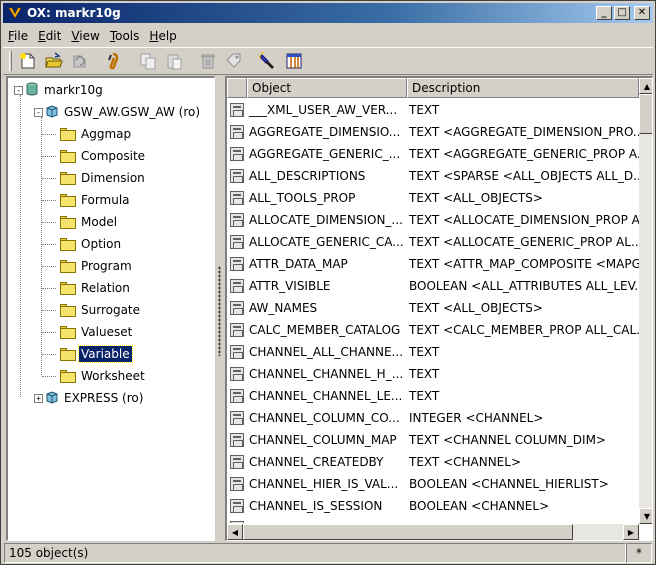 The width and height of the screenshot is (656, 565). I want to click on tree-folder-variable: Variable, so click(96, 354).